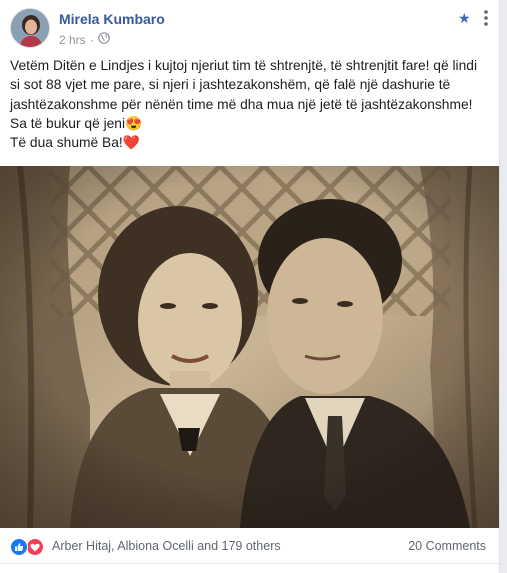 This screenshot has height=573, width=507. Describe the element at coordinates (76, 123) in the screenshot. I see `post-text-line: Sa të bukur që jeni😍` at that location.